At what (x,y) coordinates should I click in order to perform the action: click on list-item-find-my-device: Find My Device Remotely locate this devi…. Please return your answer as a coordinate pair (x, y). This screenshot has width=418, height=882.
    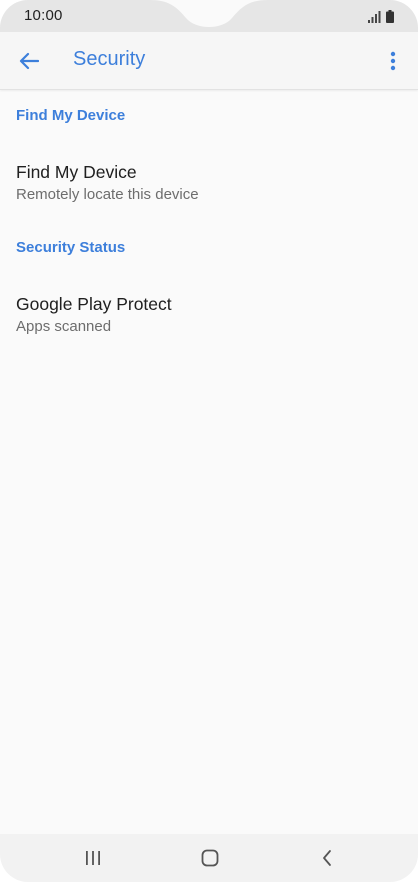
    Looking at the image, I should click on (209, 192).